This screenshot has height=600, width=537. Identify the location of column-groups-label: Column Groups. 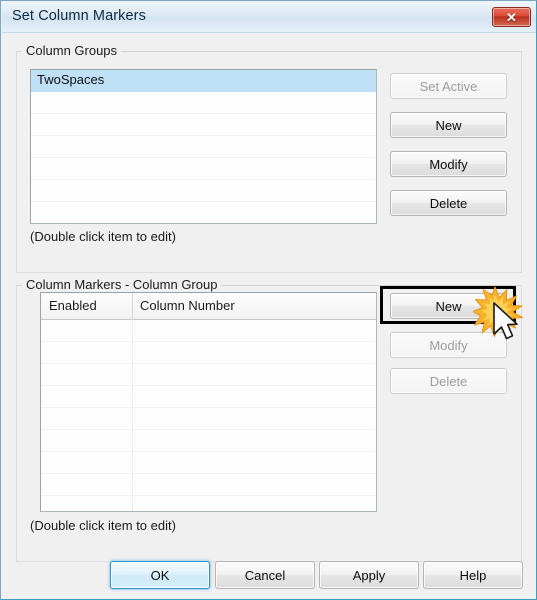
(72, 51).